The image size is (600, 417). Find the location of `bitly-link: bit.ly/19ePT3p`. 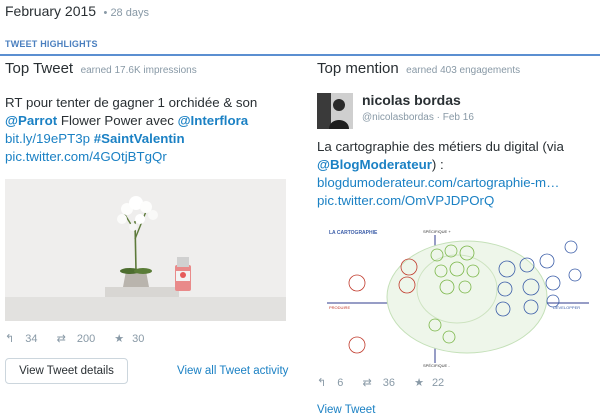

bitly-link: bit.ly/19ePT3p is located at coordinates (47, 138).